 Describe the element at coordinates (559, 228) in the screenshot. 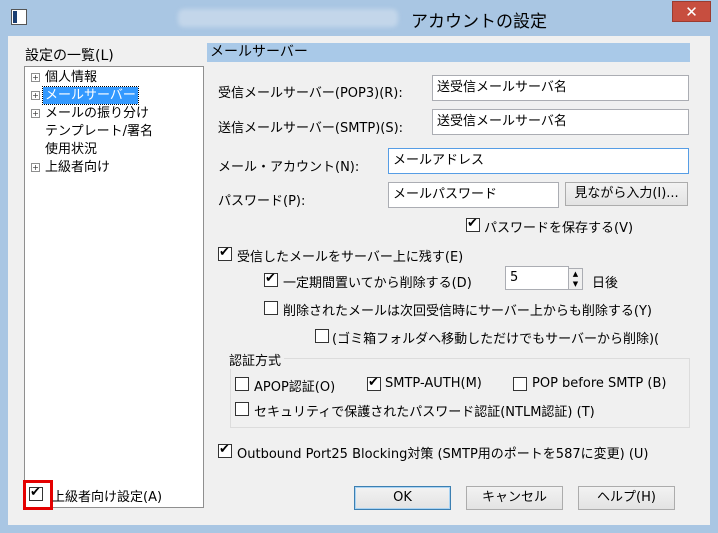

I see `save-password-label: パスワードを保存する(V)` at that location.